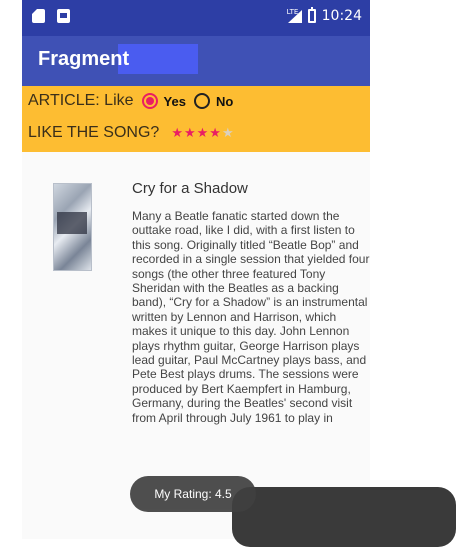  I want to click on status-bar: LTE 10:24, so click(196, 18).